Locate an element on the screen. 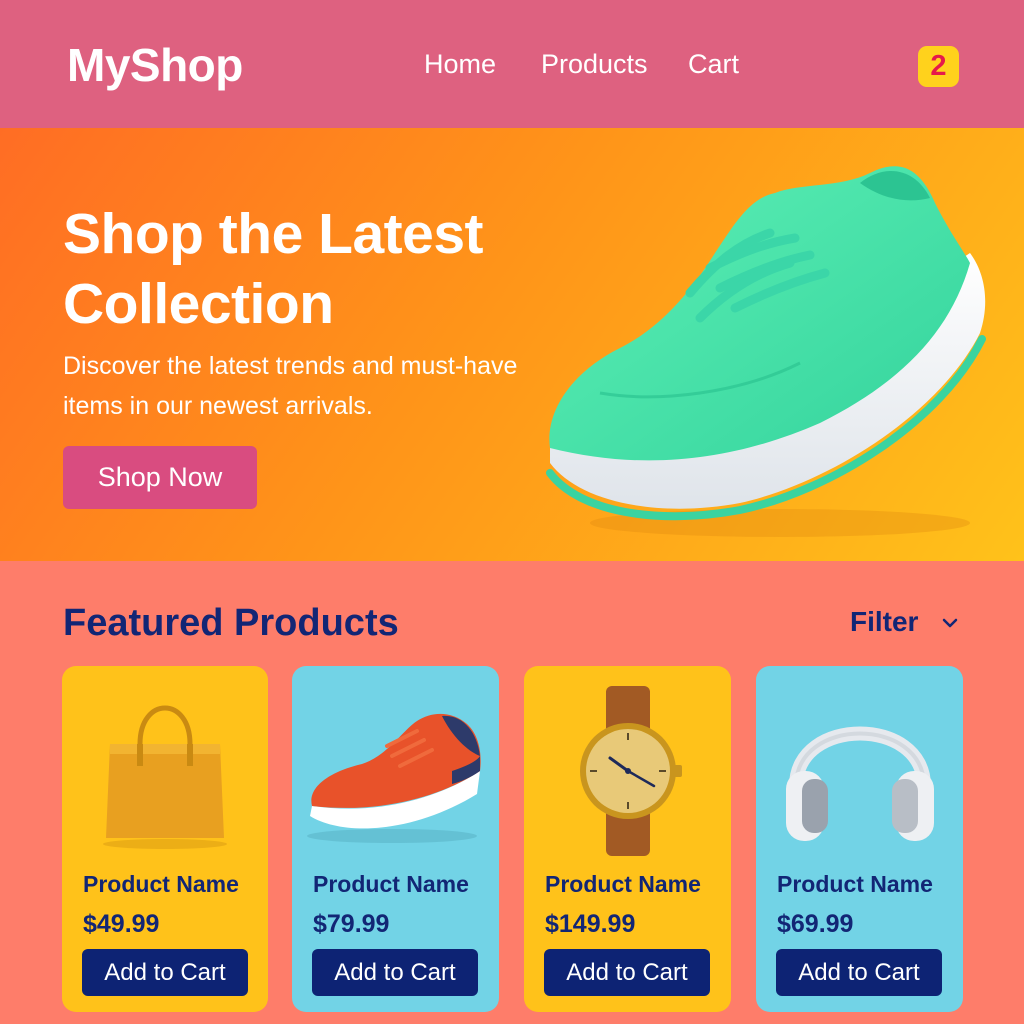 Image resolution: width=1024 pixels, height=1024 pixels. product-card: Product Name $149.99 Add to Cart is located at coordinates (627, 839).